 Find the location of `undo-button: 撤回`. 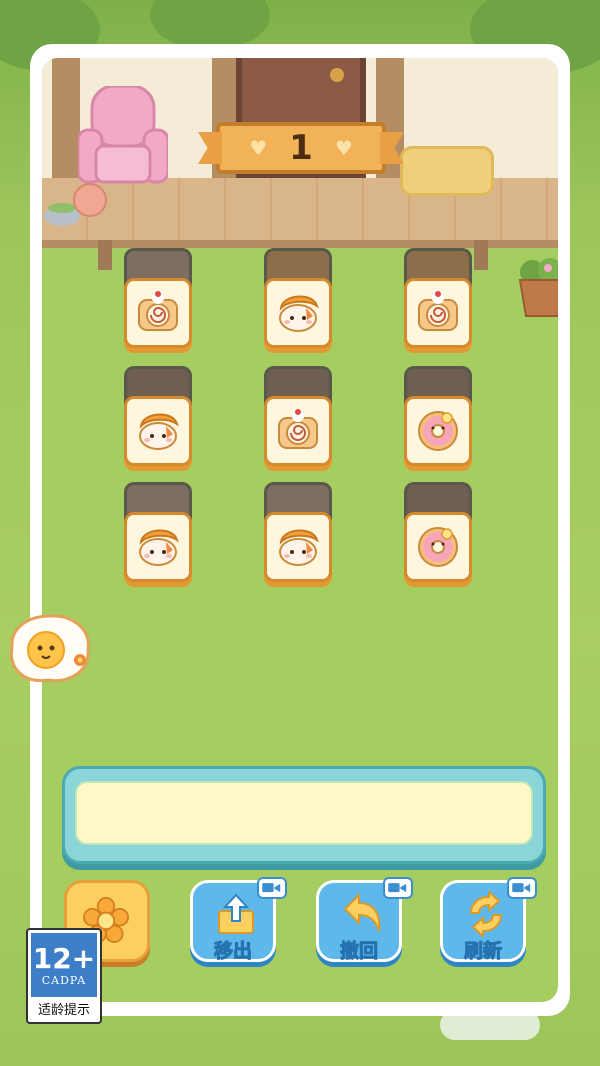

undo-button: 撤回 is located at coordinates (364, 920).